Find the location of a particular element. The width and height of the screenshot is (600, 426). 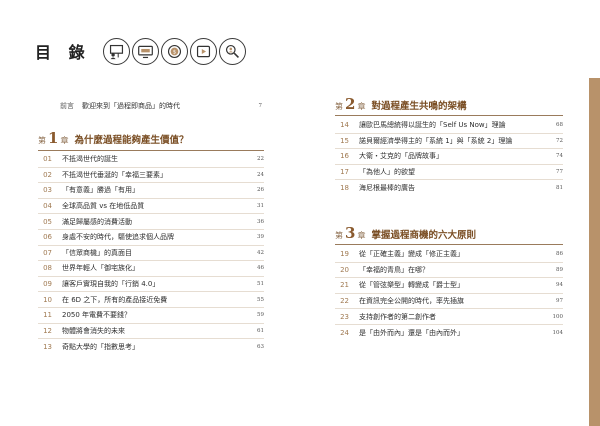

toc-entry: 08 世界年輕人「御宅族化」 46 is located at coordinates (151, 269).